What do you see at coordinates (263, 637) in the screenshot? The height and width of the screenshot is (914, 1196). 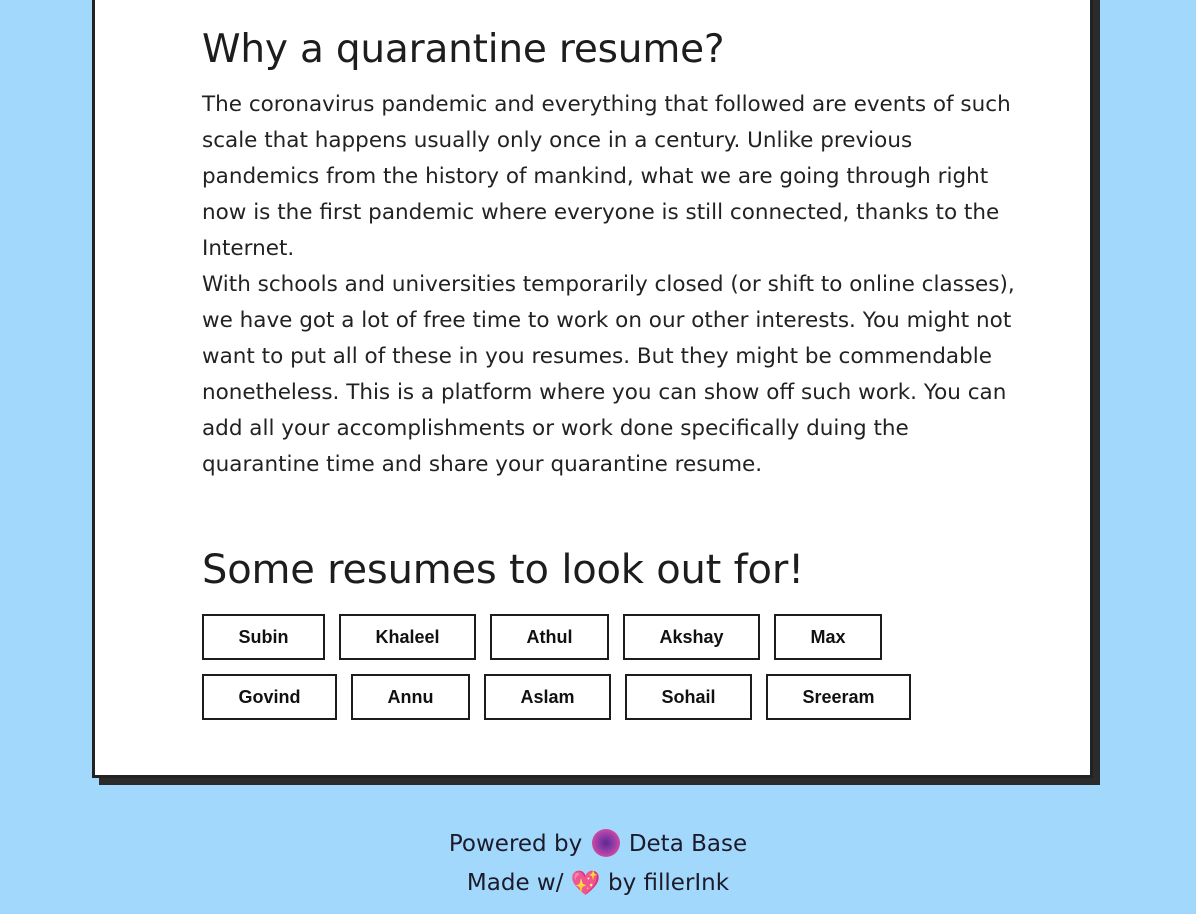 I see `resume-button-subin: Subin` at bounding box center [263, 637].